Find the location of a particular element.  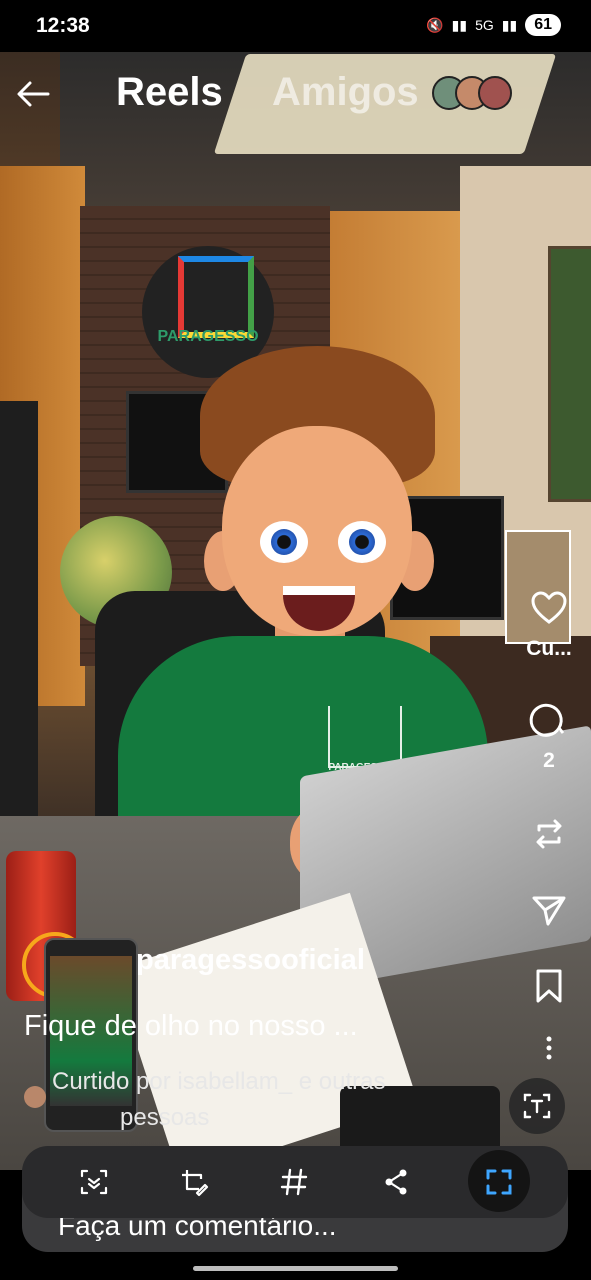

scan-down-icon is located at coordinates (94, 1182).